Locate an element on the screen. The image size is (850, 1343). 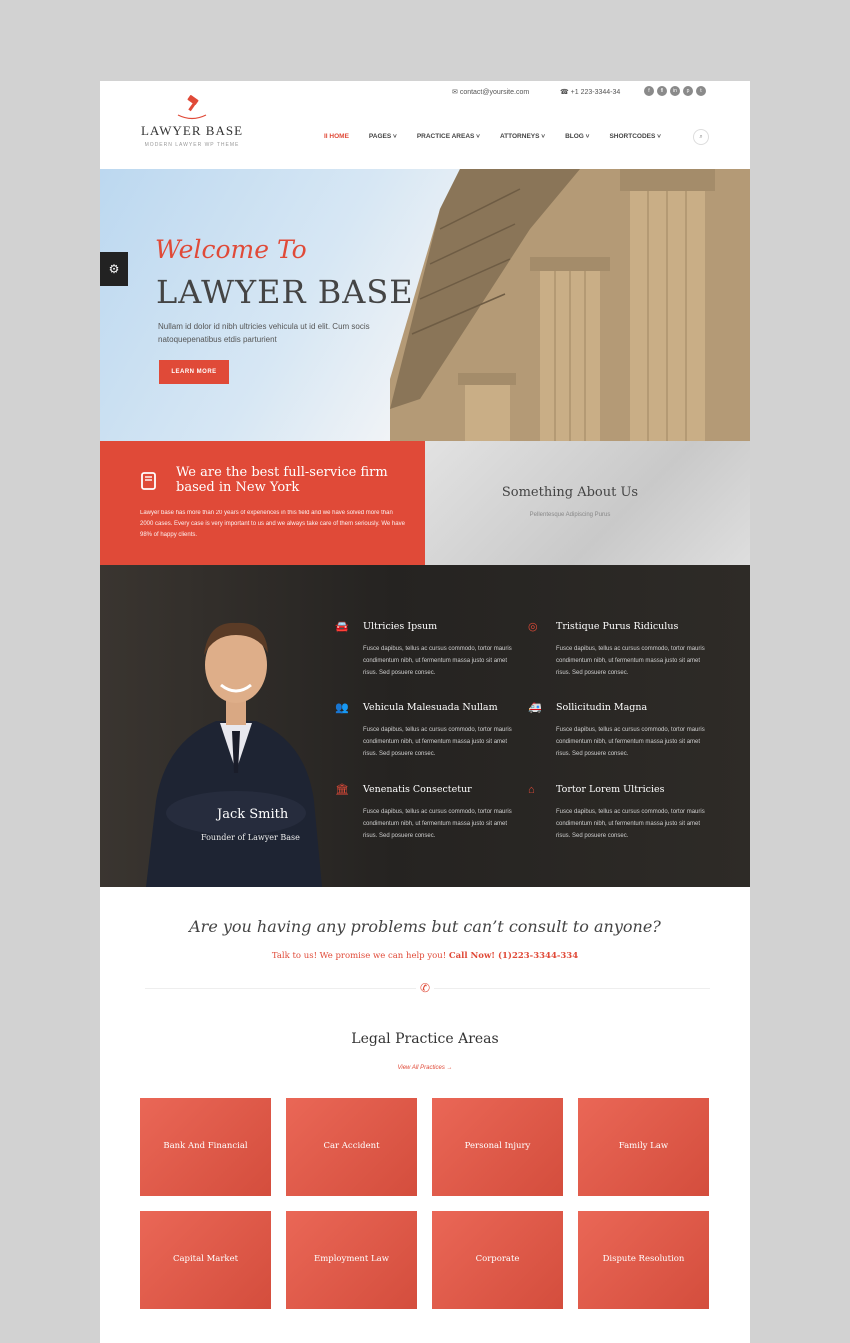
founder-photo is located at coordinates (234, 754).